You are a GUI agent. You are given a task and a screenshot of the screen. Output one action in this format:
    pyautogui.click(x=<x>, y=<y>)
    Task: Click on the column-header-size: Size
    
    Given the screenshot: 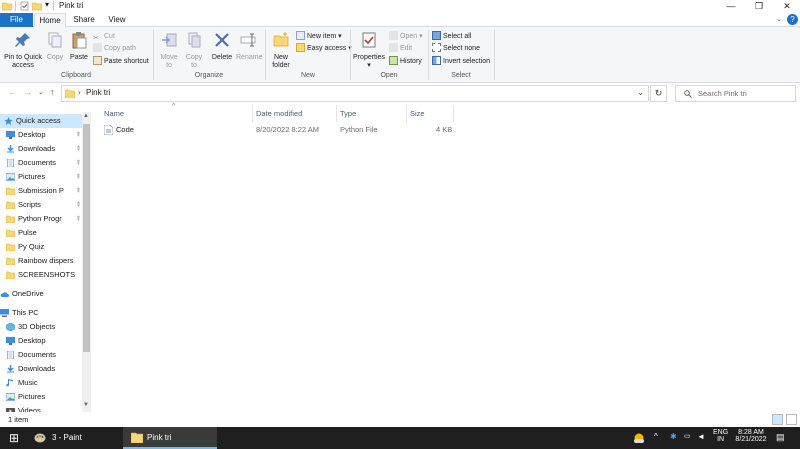 What is the action you would take?
    pyautogui.click(x=417, y=113)
    